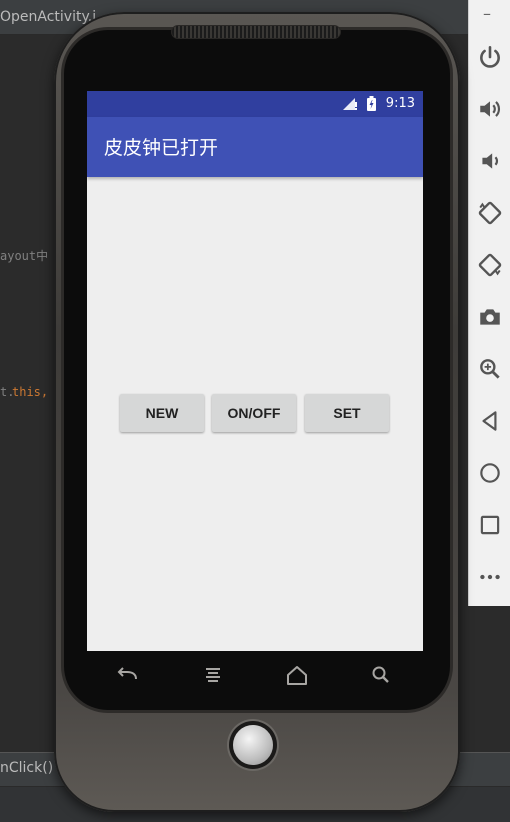  I want to click on rotate-right-button, so click(489, 265).